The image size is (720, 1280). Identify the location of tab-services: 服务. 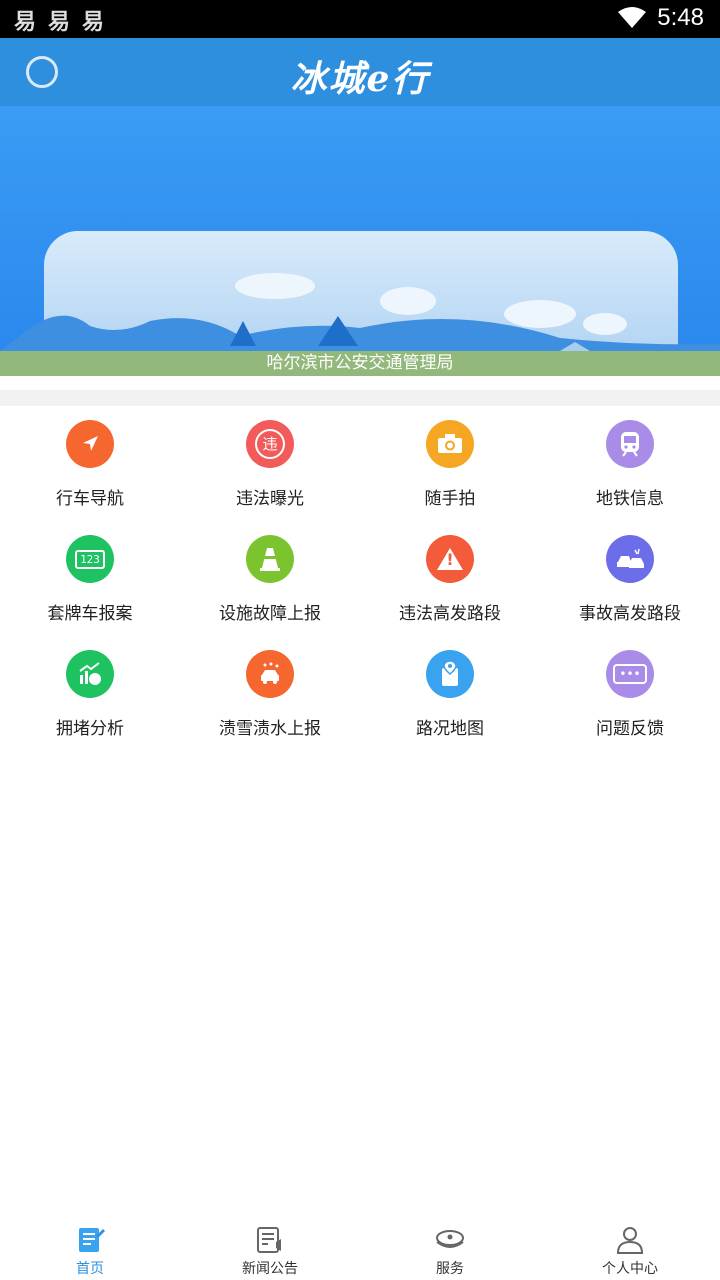
(450, 1245).